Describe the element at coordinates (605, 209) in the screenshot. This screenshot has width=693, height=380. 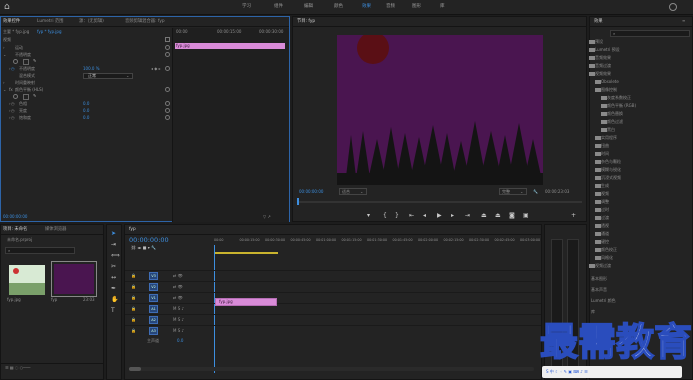
I see `effect-tree-item: 过时` at that location.